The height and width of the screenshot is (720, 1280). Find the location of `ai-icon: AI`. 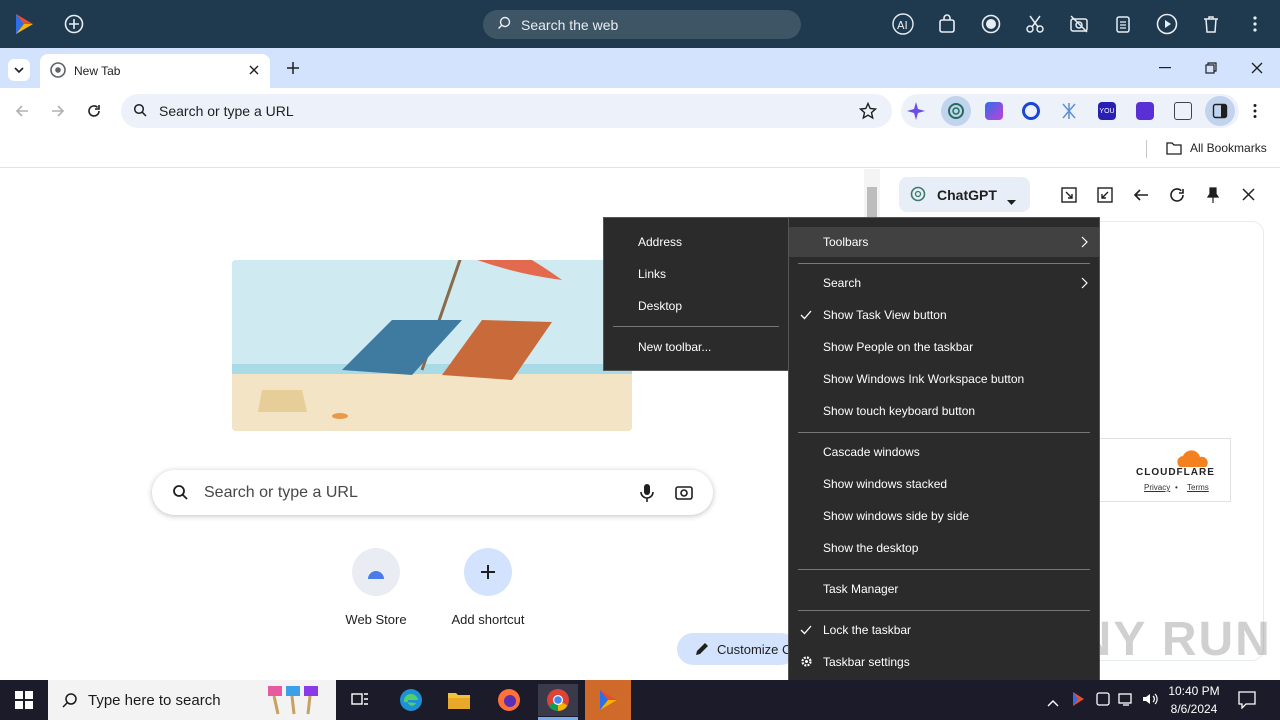

ai-icon: AI is located at coordinates (903, 24).